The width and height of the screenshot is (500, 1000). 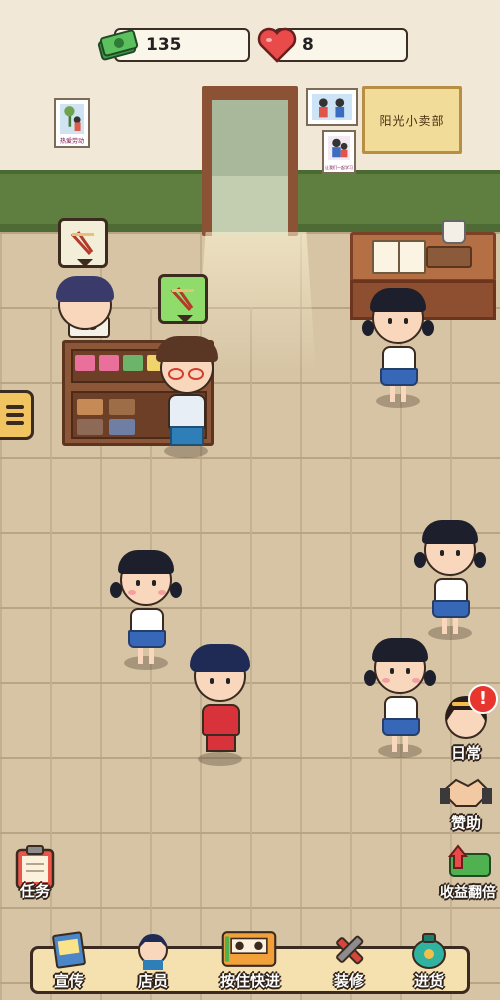 I want to click on hearts-value: 8, so click(x=308, y=45).